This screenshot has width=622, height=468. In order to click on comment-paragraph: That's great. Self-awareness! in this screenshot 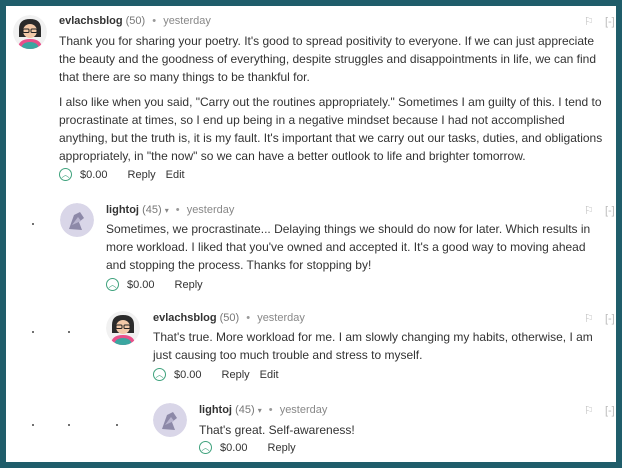, I will do `click(277, 430)`.